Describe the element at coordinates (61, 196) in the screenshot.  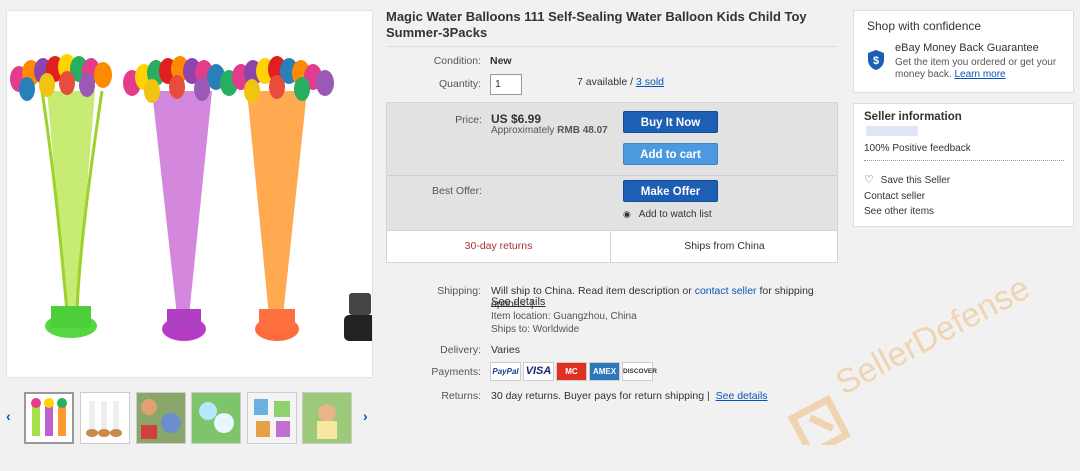
I see `balloon-bunch-green` at that location.